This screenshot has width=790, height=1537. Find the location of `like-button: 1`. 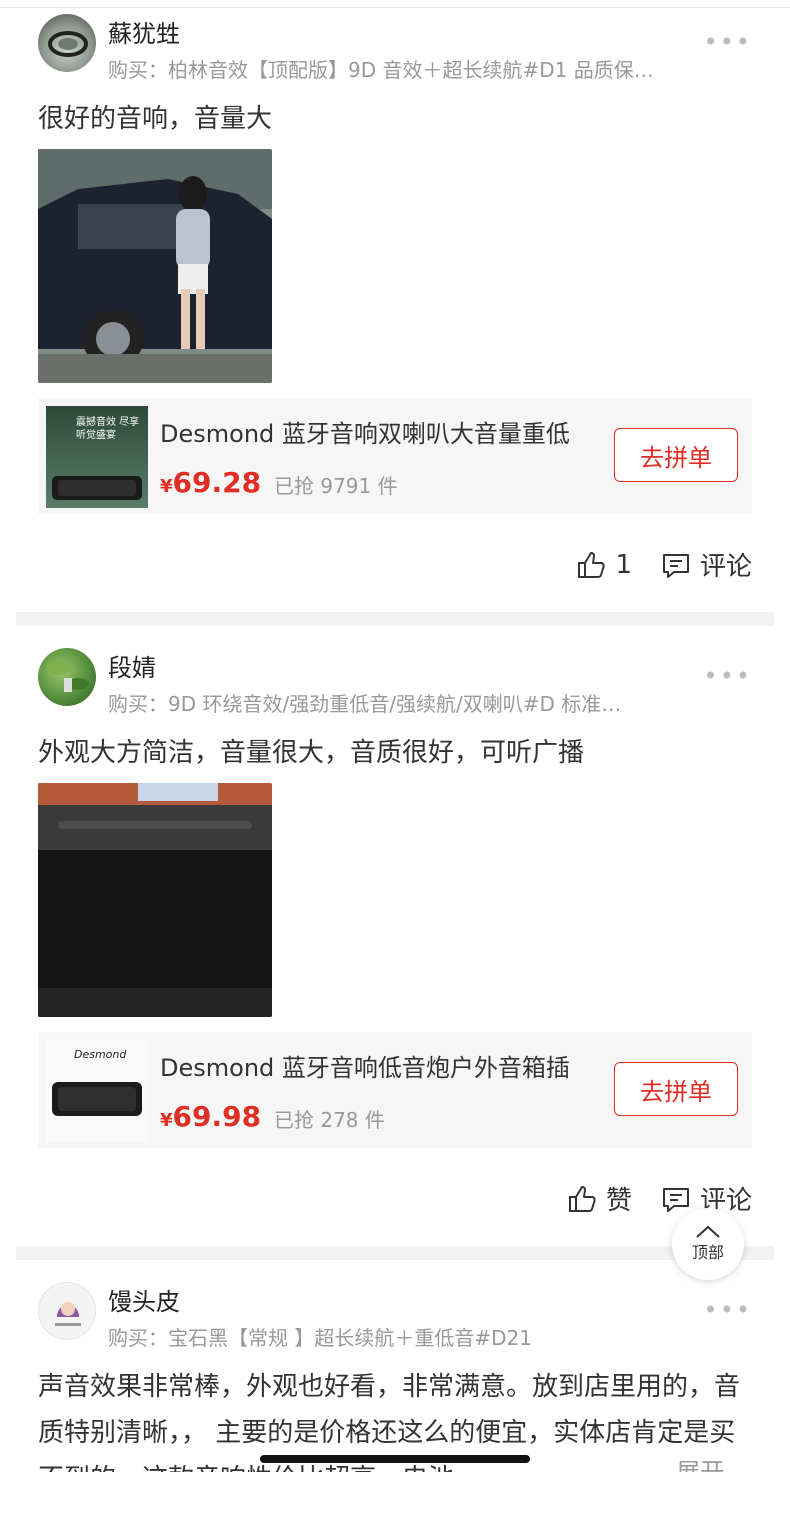

like-button: 1 is located at coordinates (603, 565).